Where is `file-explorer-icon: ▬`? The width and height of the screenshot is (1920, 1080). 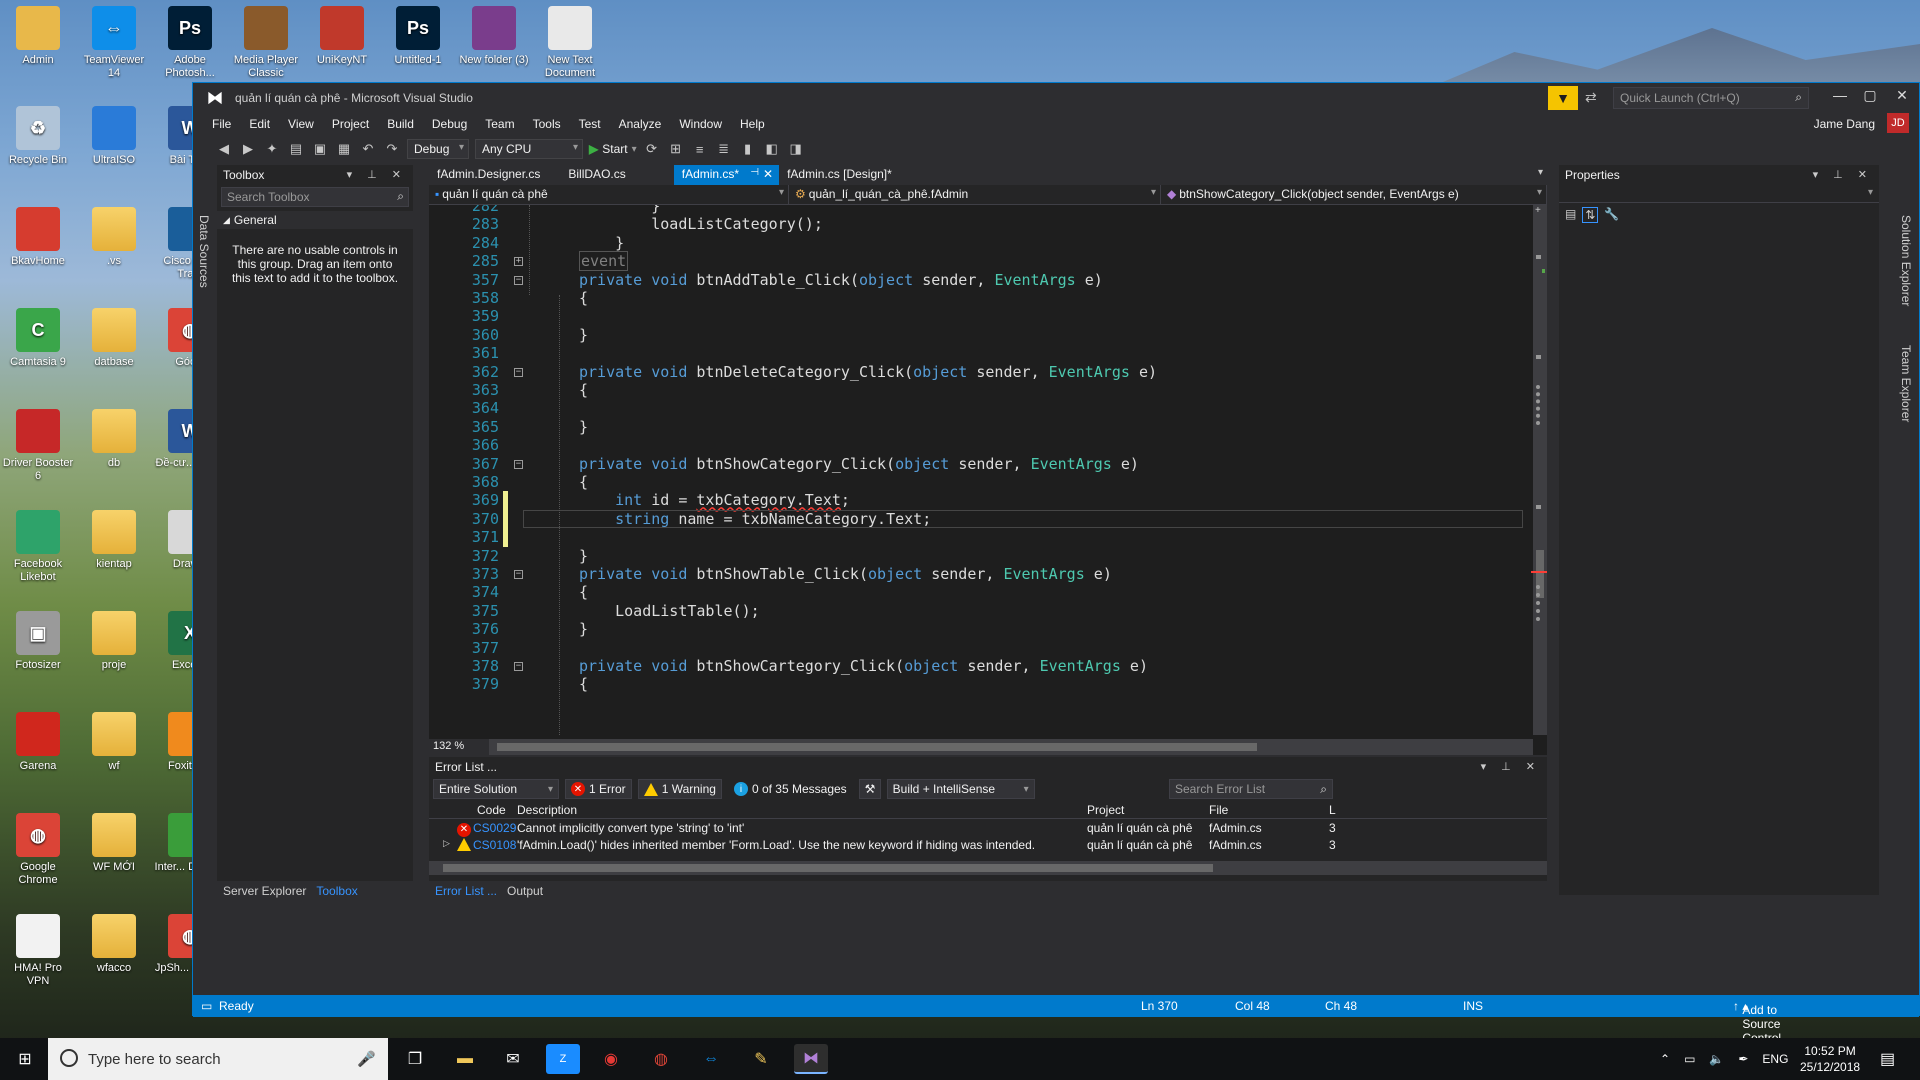
file-explorer-icon: ▬ is located at coordinates (465, 1059).